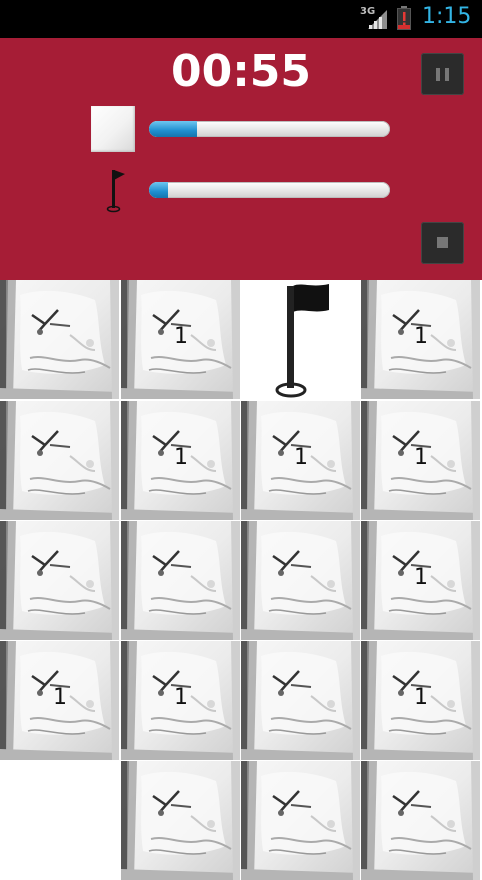 The width and height of the screenshot is (482, 880). I want to click on stop-icon, so click(442, 242).